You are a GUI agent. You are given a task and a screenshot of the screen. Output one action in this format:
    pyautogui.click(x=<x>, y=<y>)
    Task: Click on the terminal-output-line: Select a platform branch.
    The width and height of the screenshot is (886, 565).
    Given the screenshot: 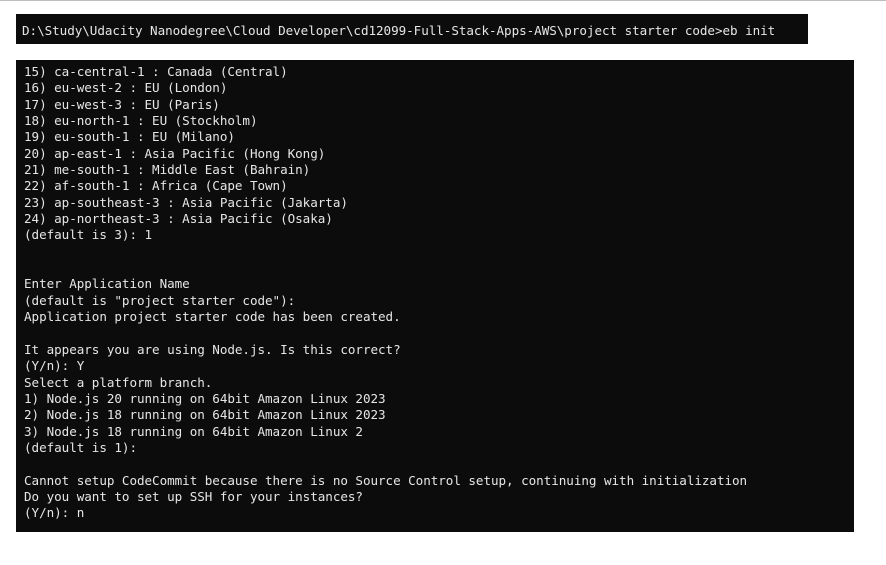 What is the action you would take?
    pyautogui.click(x=118, y=382)
    